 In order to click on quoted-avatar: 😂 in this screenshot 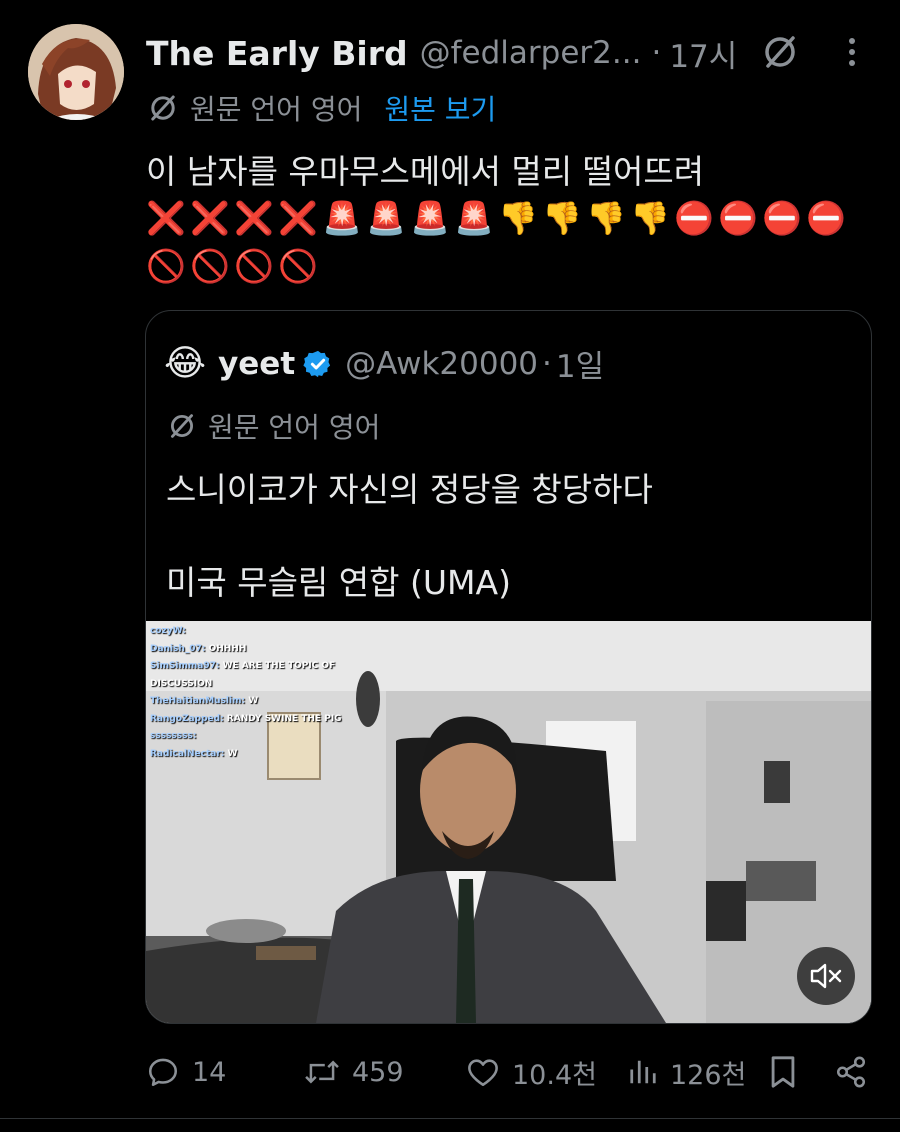, I will do `click(185, 363)`.